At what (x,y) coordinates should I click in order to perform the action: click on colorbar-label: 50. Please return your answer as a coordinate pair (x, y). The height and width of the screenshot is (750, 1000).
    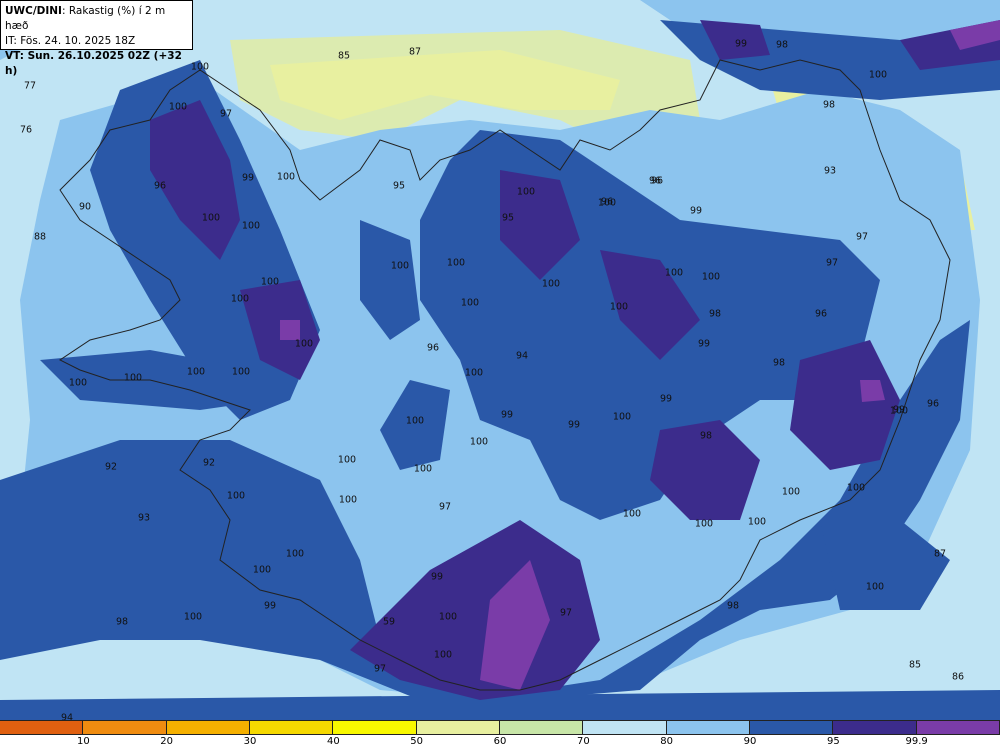
    Looking at the image, I should click on (417, 741).